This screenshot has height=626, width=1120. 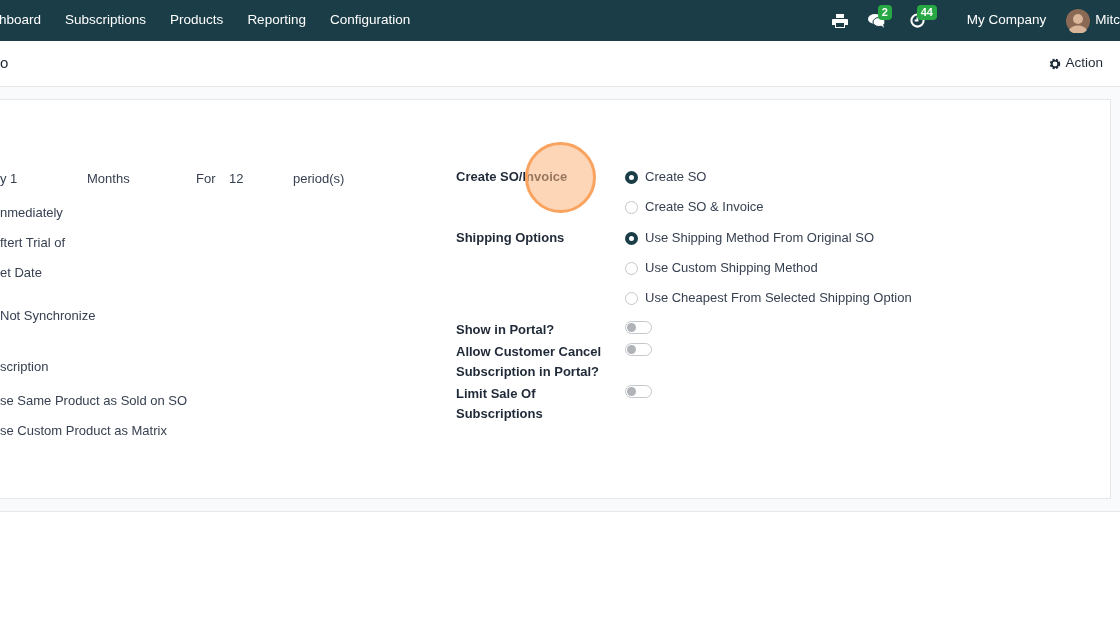 What do you see at coordinates (9, 179) in the screenshot?
I see `field-value: y 1` at bounding box center [9, 179].